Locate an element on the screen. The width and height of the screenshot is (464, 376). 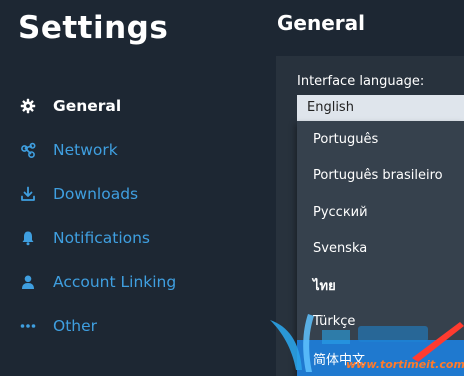
bell-icon is located at coordinates (28, 238).